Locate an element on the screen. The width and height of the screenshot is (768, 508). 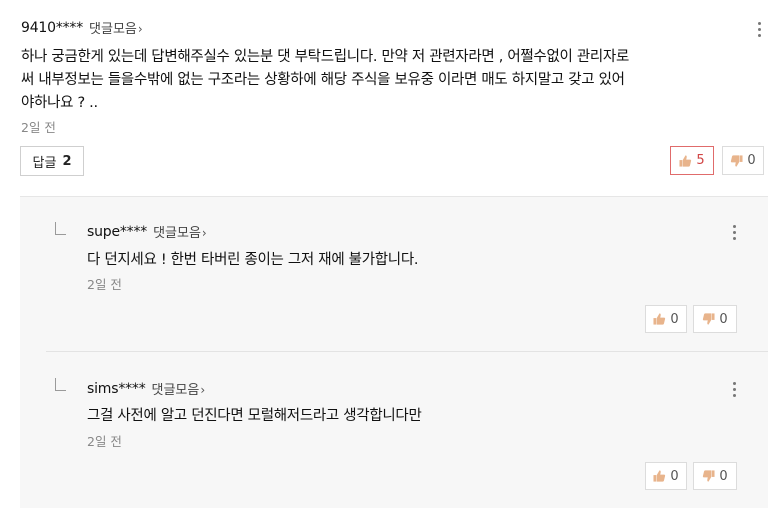
reply-label: 답글 is located at coordinates (44, 163).